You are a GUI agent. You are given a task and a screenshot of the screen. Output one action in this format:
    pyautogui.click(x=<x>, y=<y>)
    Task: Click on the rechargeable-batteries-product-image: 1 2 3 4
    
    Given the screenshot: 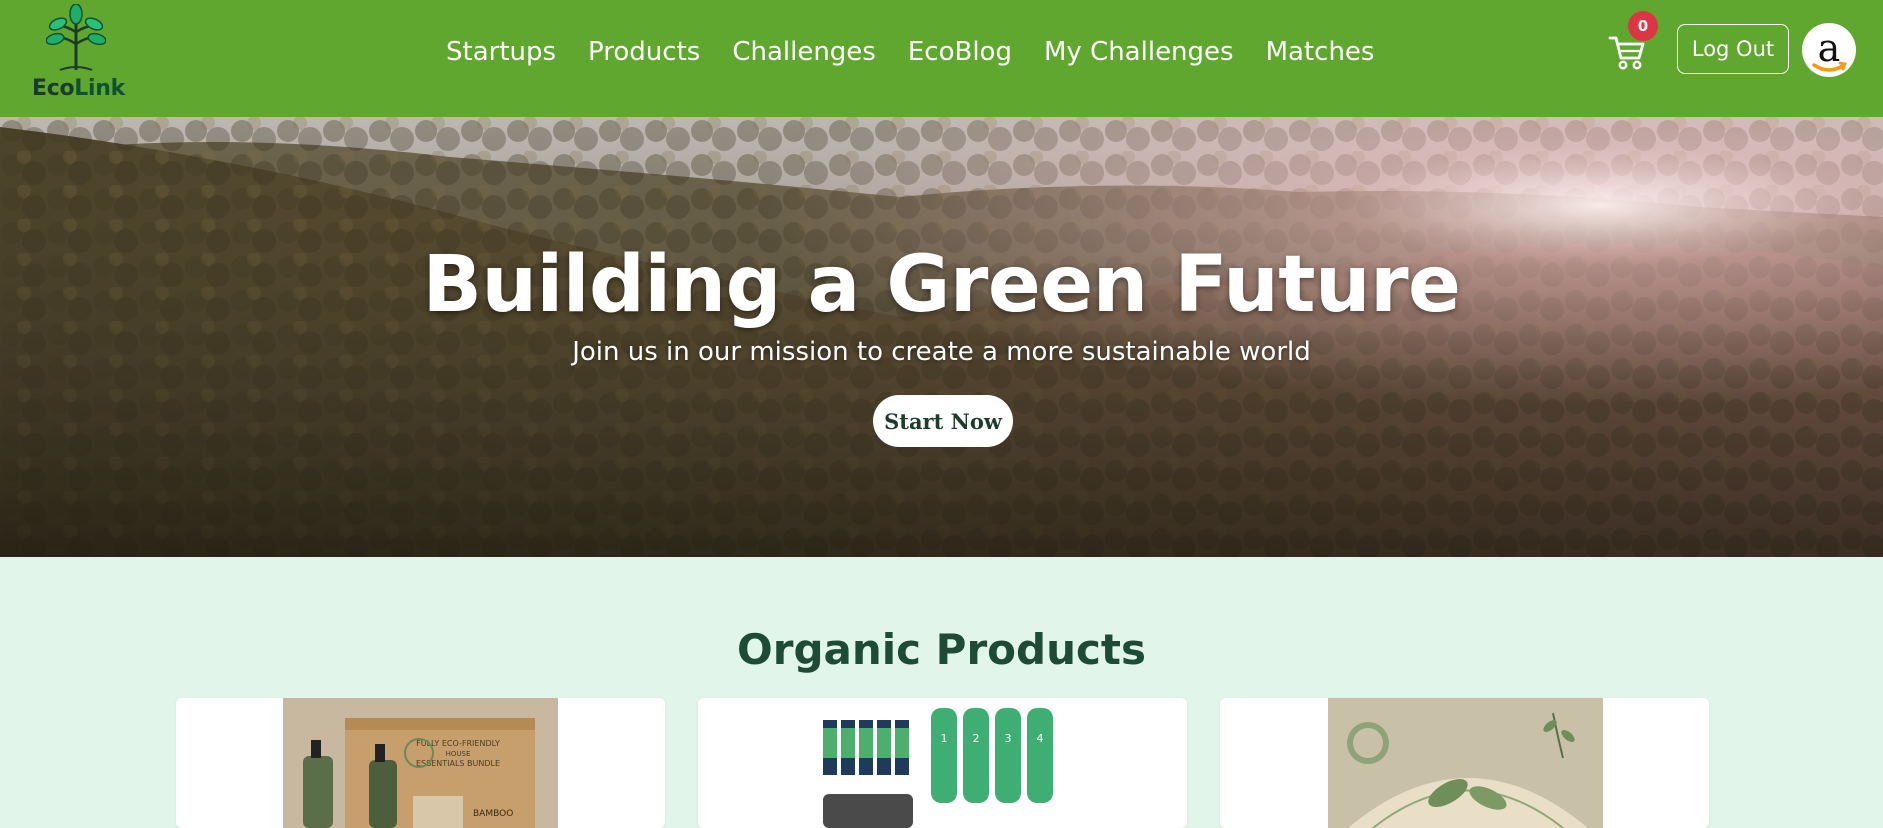 What is the action you would take?
    pyautogui.click(x=951, y=763)
    